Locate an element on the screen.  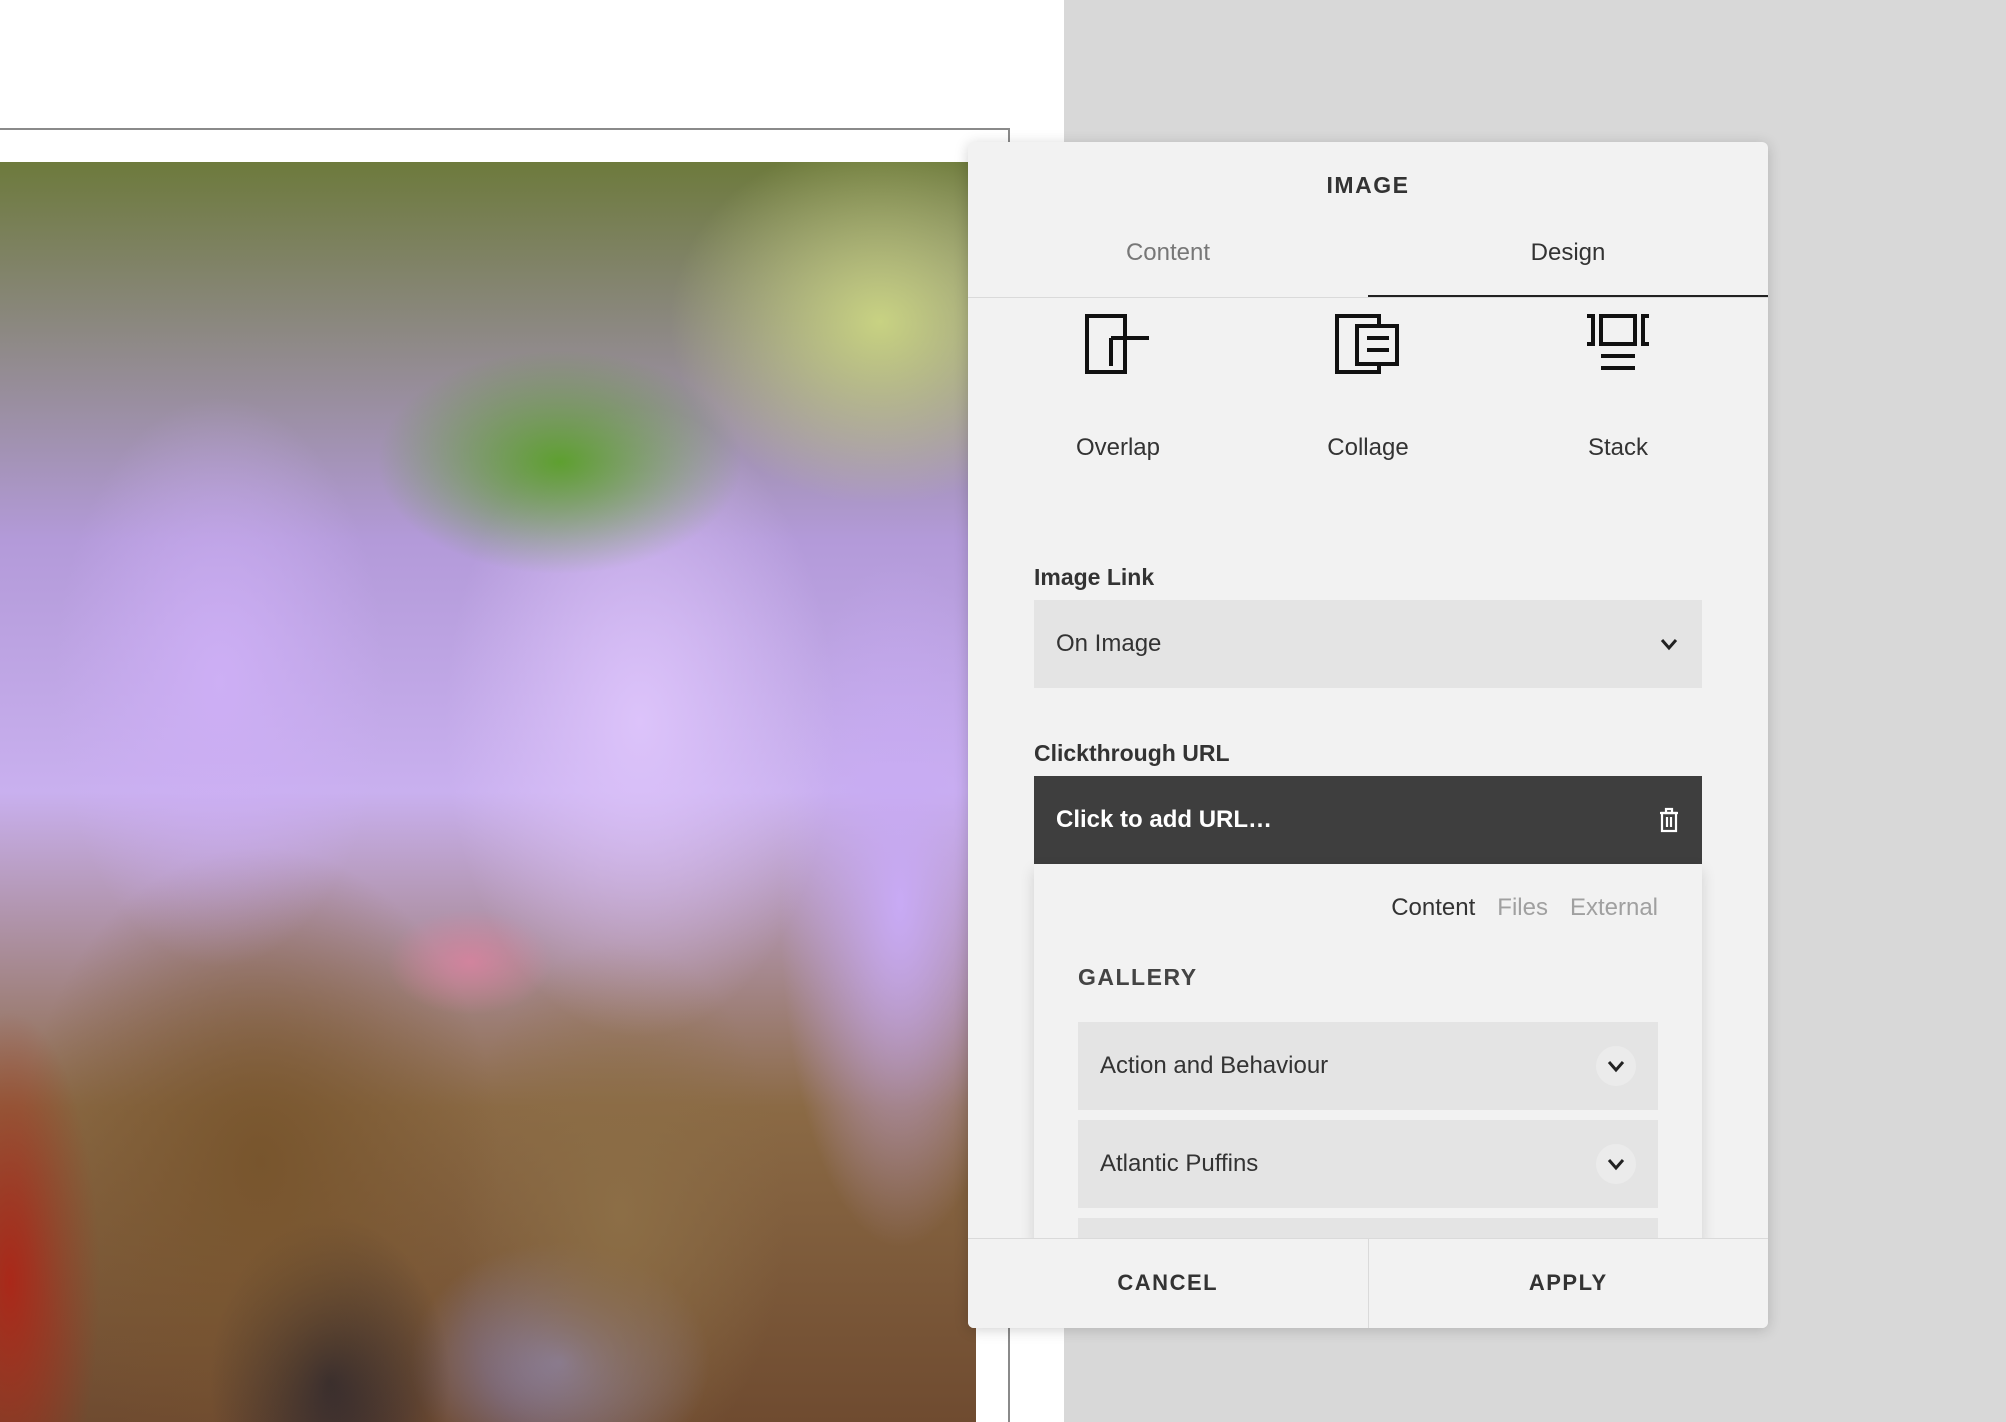
link-picker-tabs: Content Files External is located at coordinates (1524, 908).